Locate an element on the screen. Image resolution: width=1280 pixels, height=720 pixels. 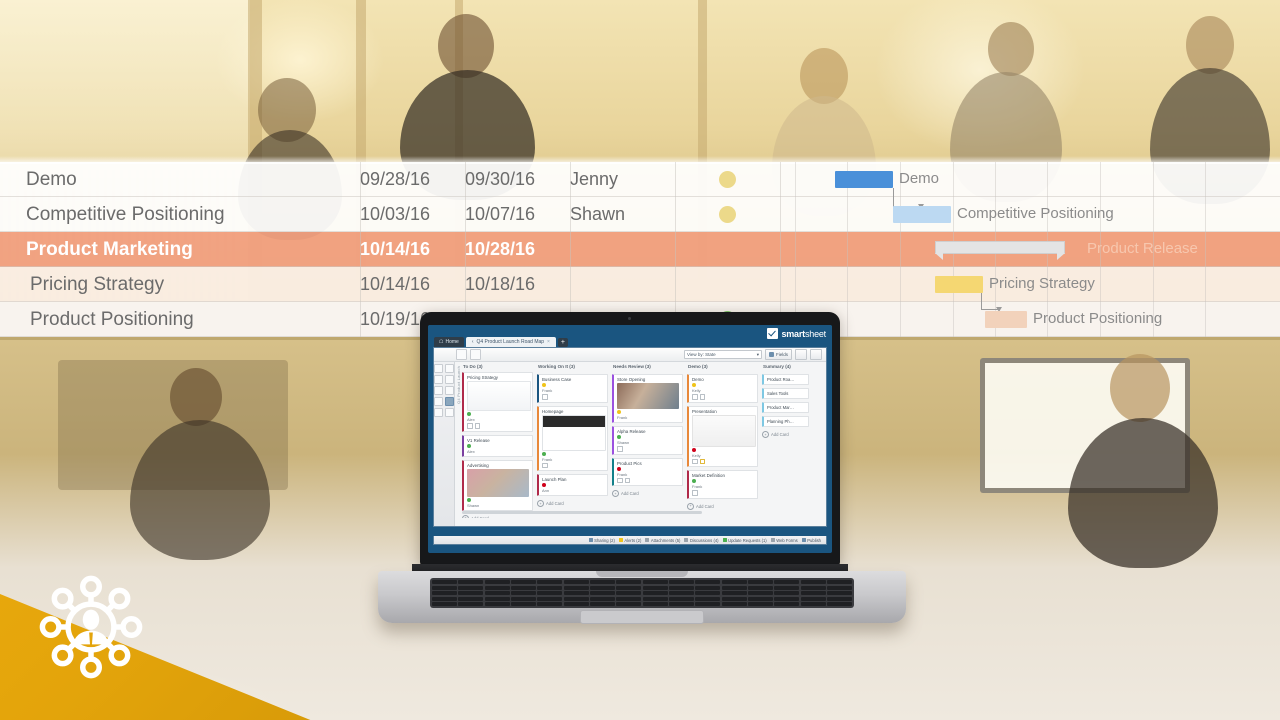
gantt-bar-label: Pricing Strategy is located at coordinates (1042, 283).